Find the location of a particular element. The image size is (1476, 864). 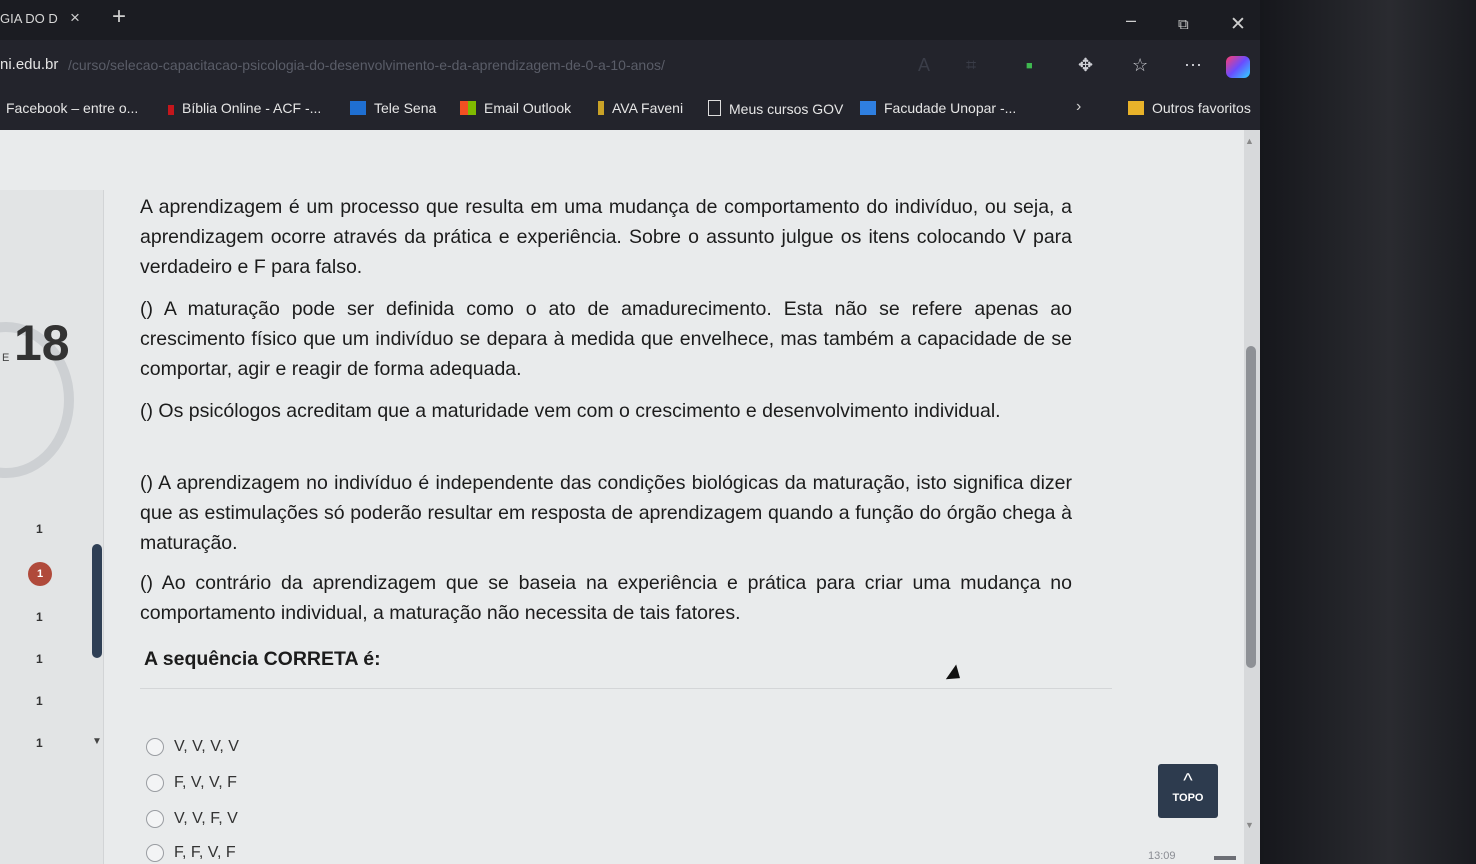

scroll-up-icon: ▲ is located at coordinates (1249, 141).